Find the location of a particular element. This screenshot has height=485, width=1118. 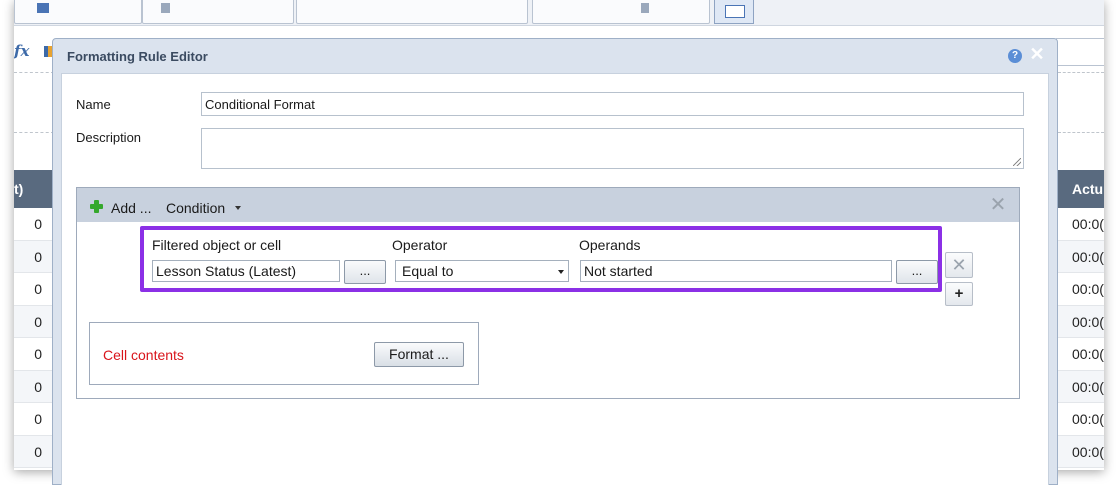

page-icon is located at coordinates (645, 8).